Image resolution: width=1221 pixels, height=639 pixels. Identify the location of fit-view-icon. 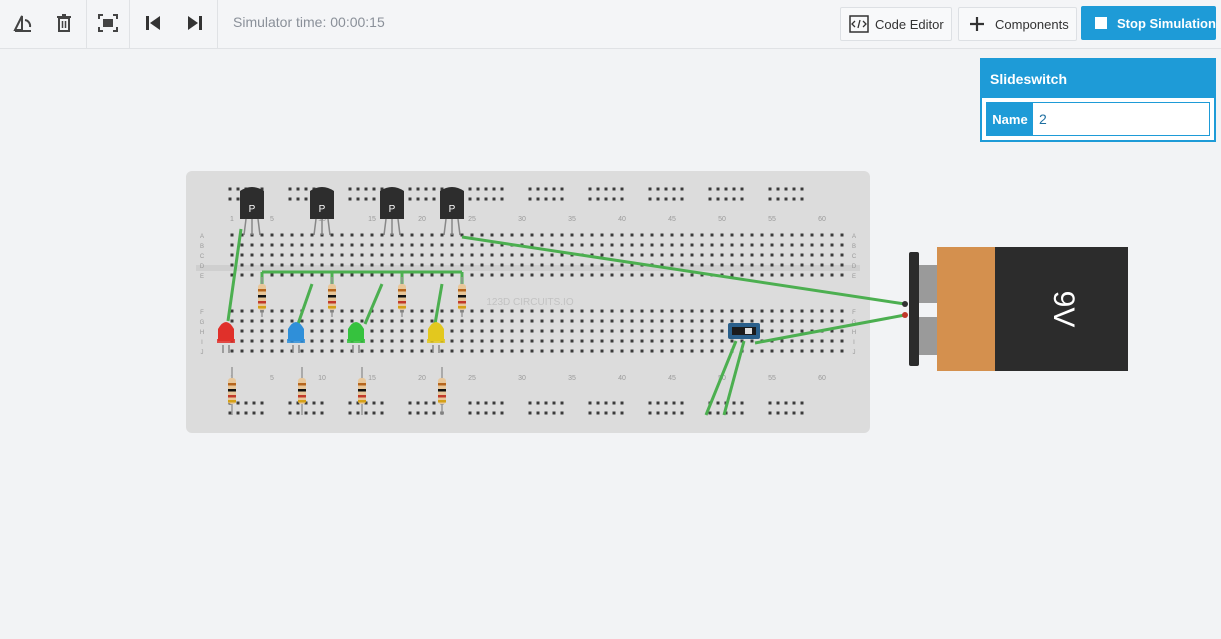
(108, 23).